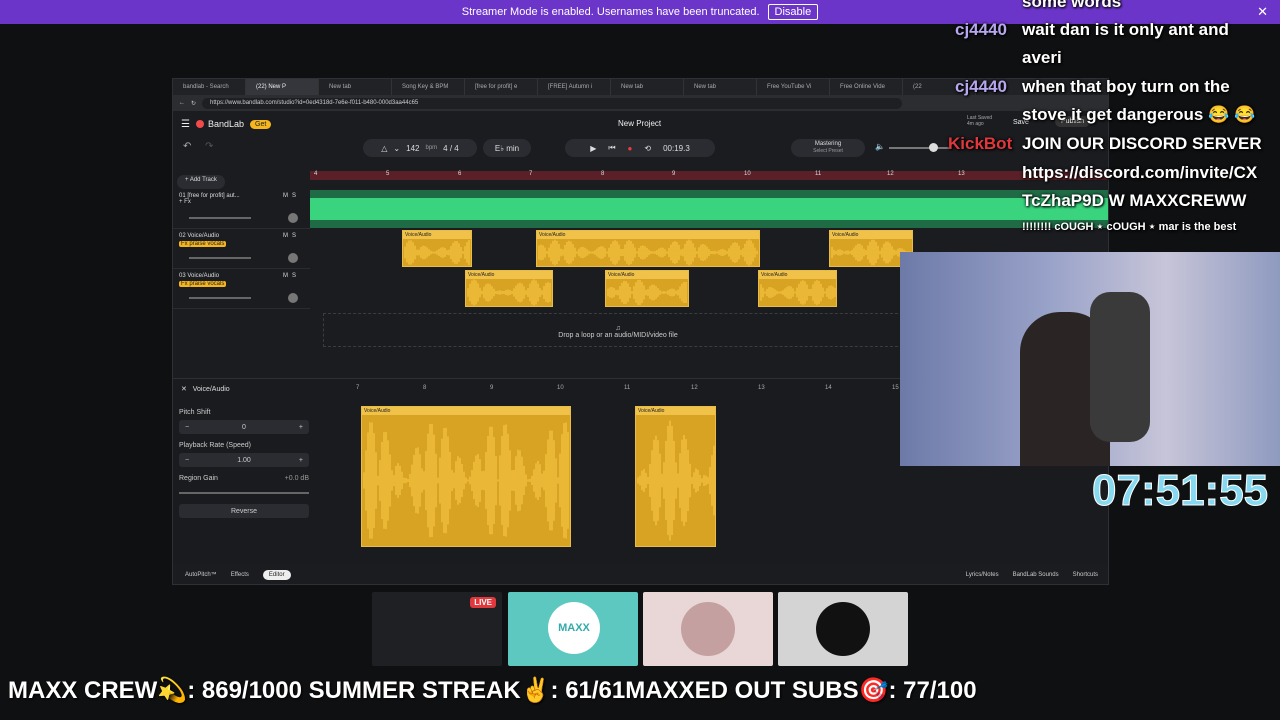 This screenshot has width=1280, height=720. What do you see at coordinates (437, 629) in the screenshot?
I see `live-preview-tile: LIVE` at bounding box center [437, 629].